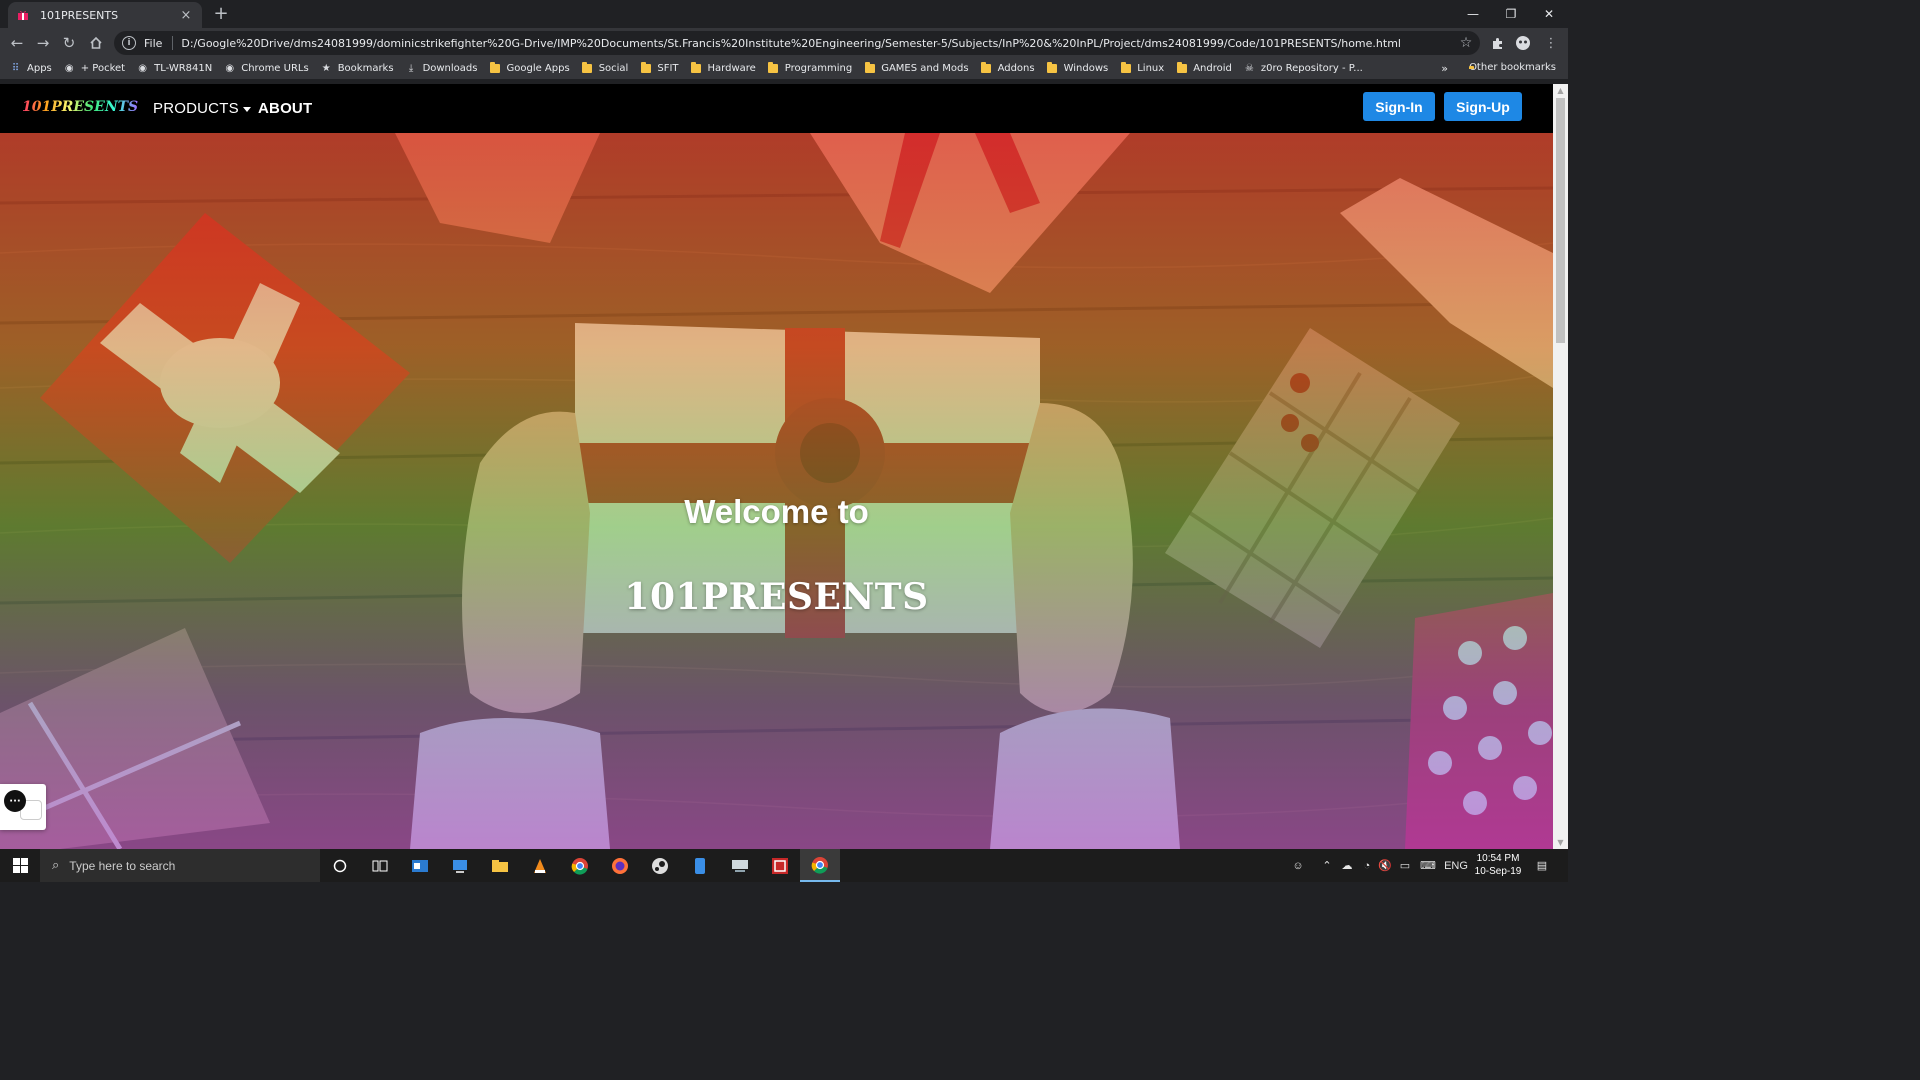 The height and width of the screenshot is (1080, 1920). What do you see at coordinates (1204, 68) in the screenshot?
I see `bookmark-item: Android` at bounding box center [1204, 68].